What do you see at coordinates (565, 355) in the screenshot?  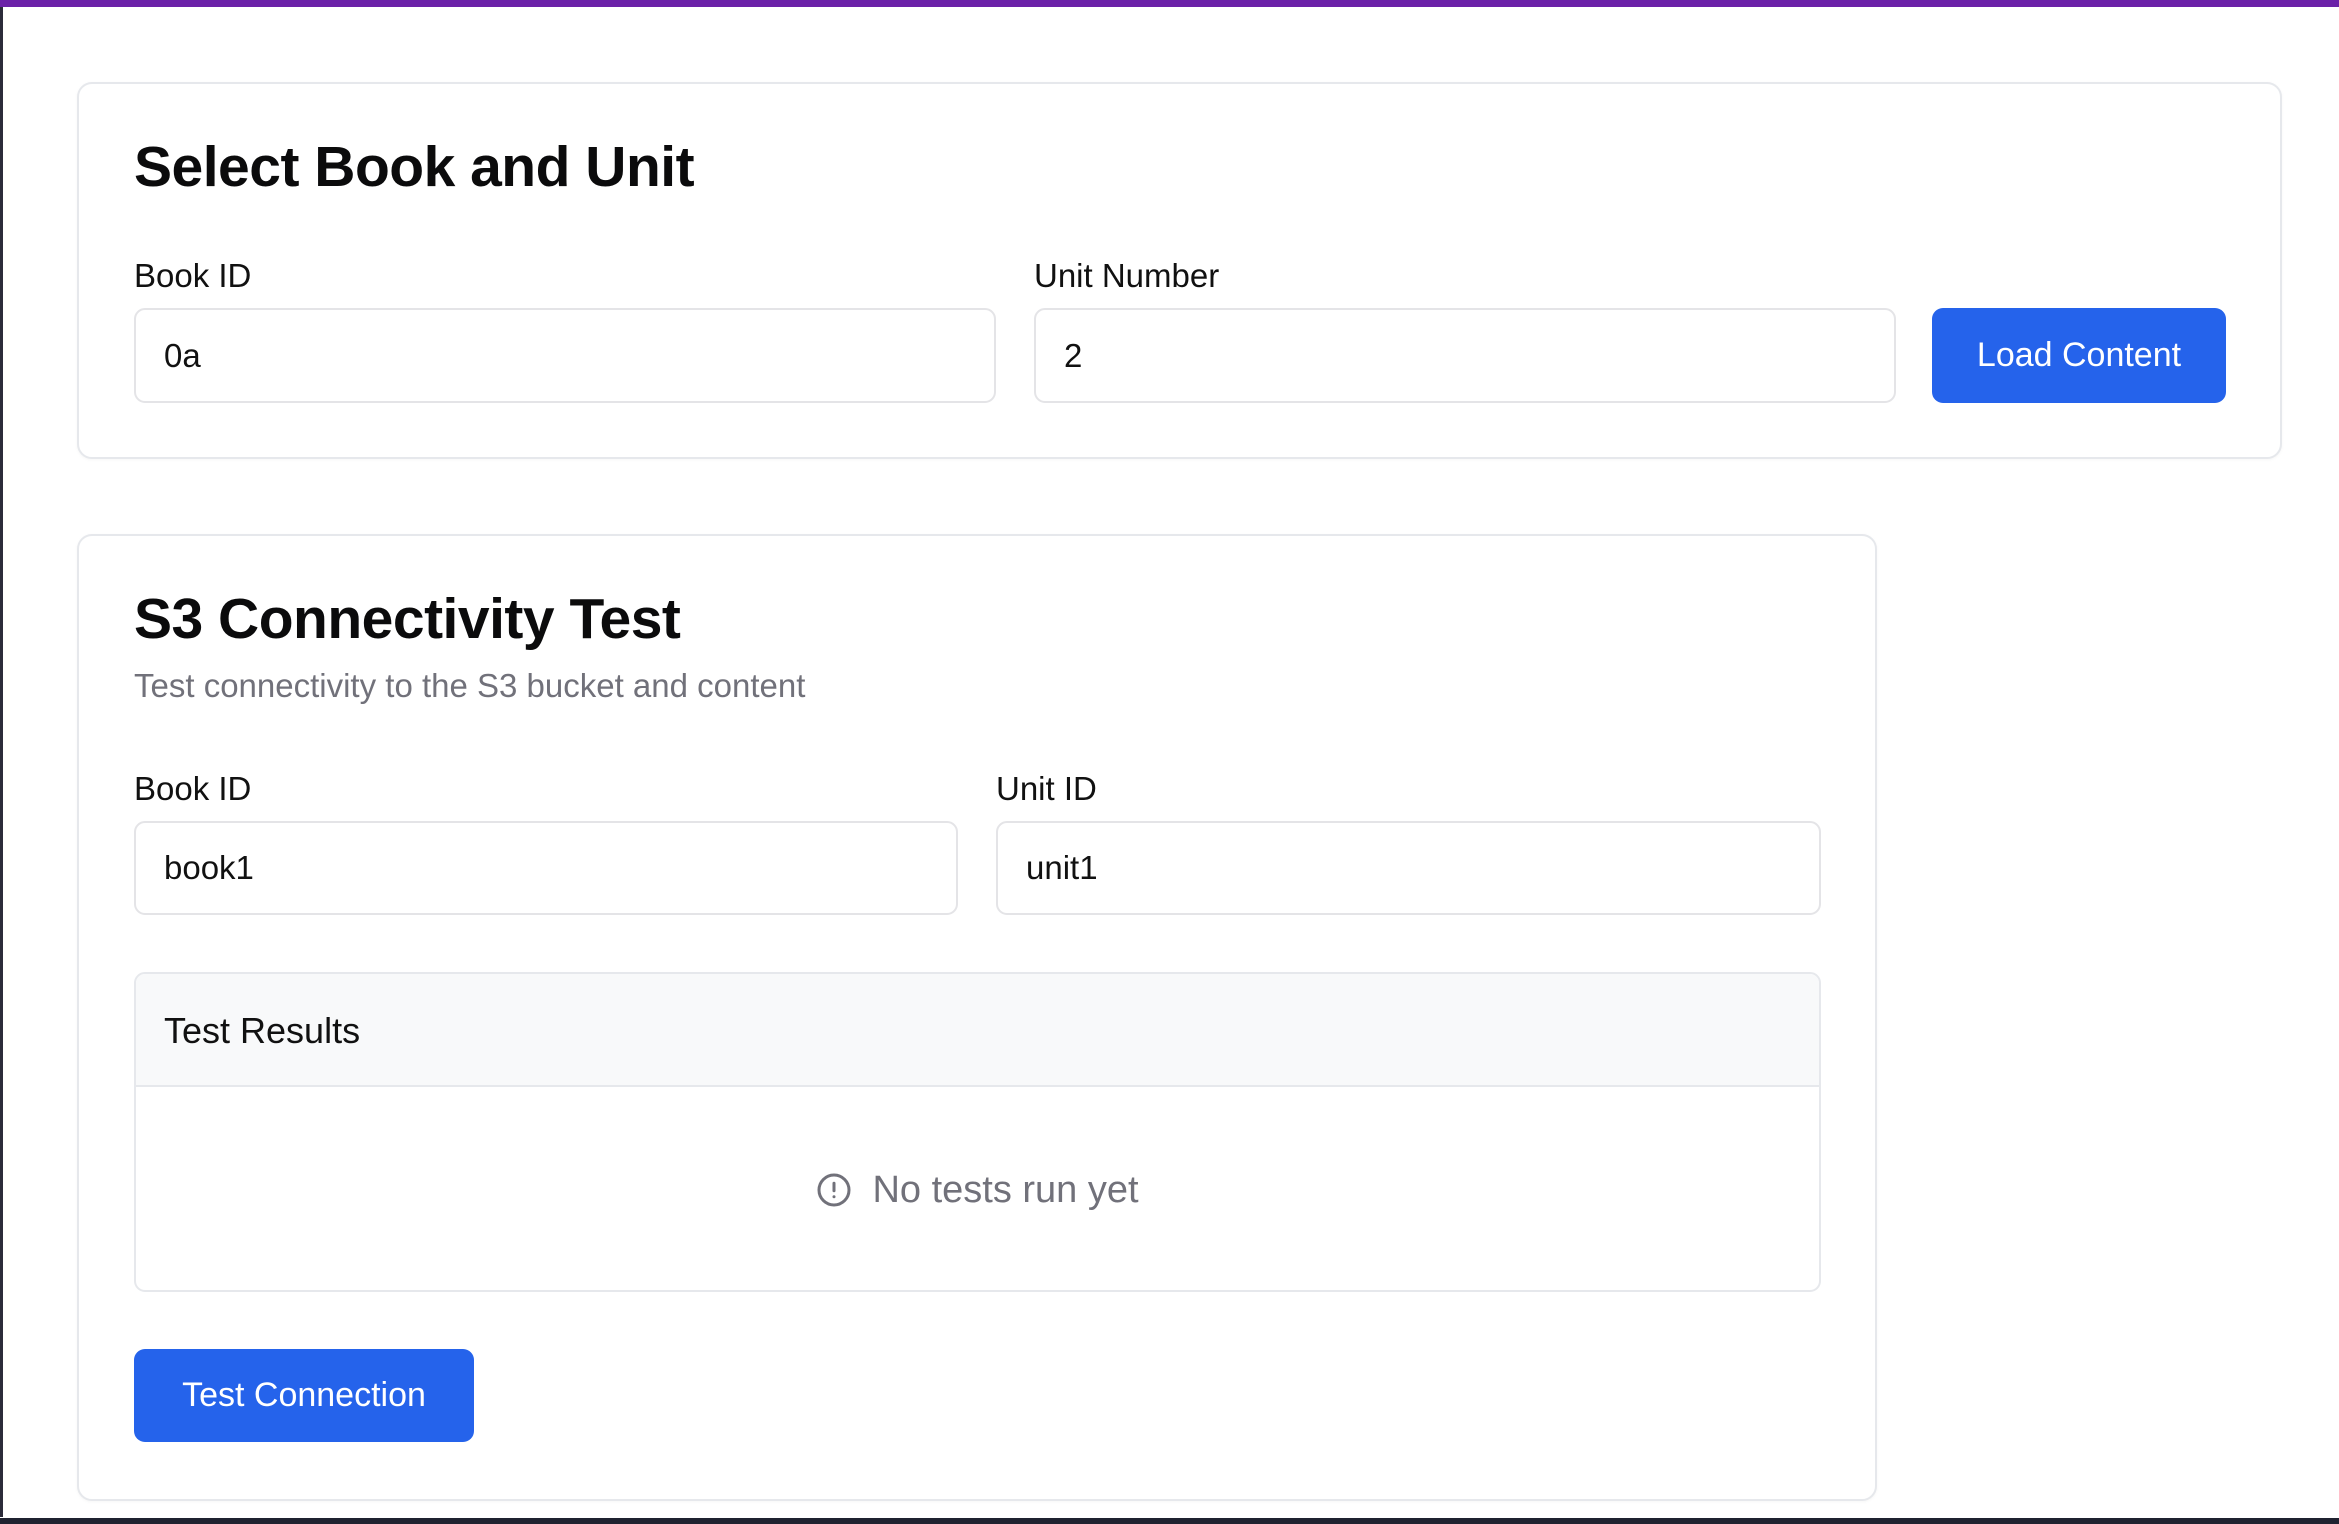 I see `book-id-input` at bounding box center [565, 355].